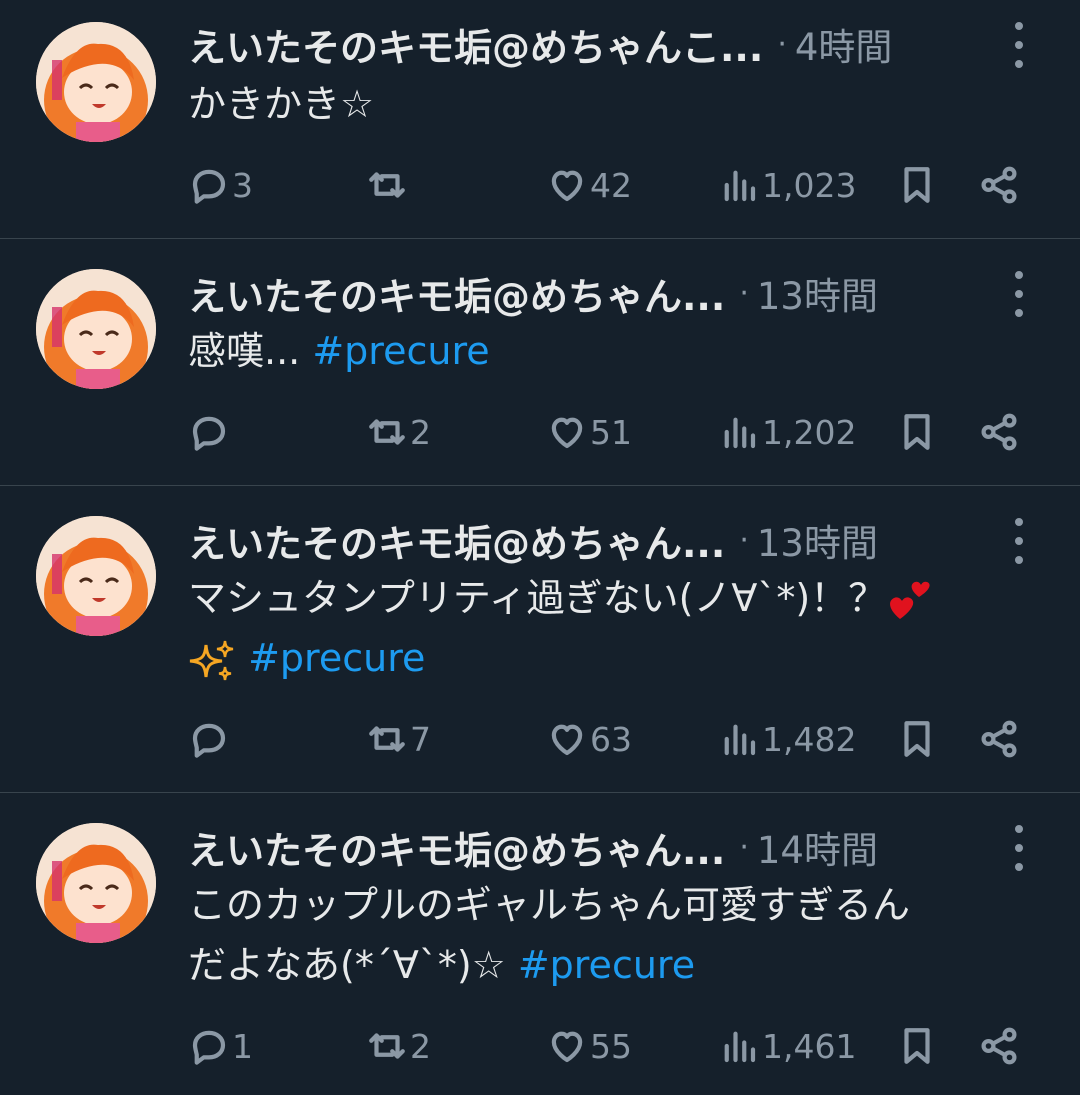 Image resolution: width=1080 pixels, height=1095 pixels. I want to click on reply-button: 1, so click(220, 1046).